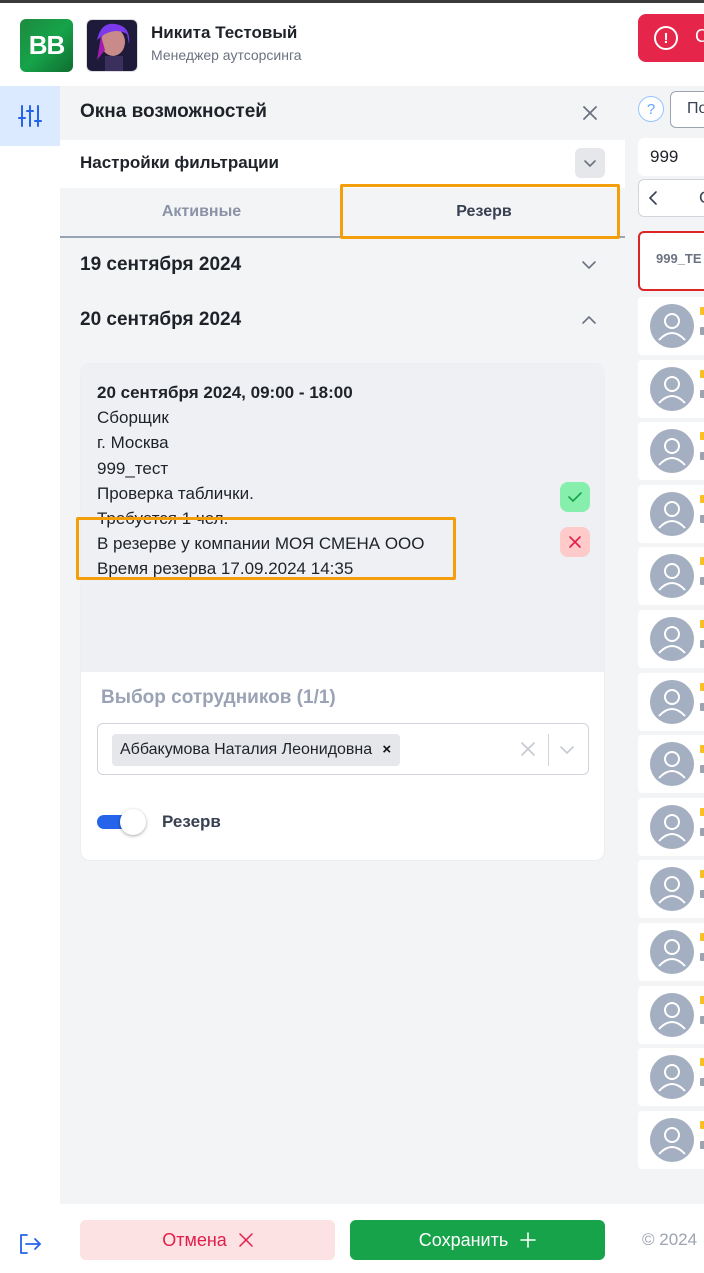 The width and height of the screenshot is (704, 1273). What do you see at coordinates (225, 392) in the screenshot?
I see `shift-datetime: 20 сентября 2024, 09:00 - 18:00` at bounding box center [225, 392].